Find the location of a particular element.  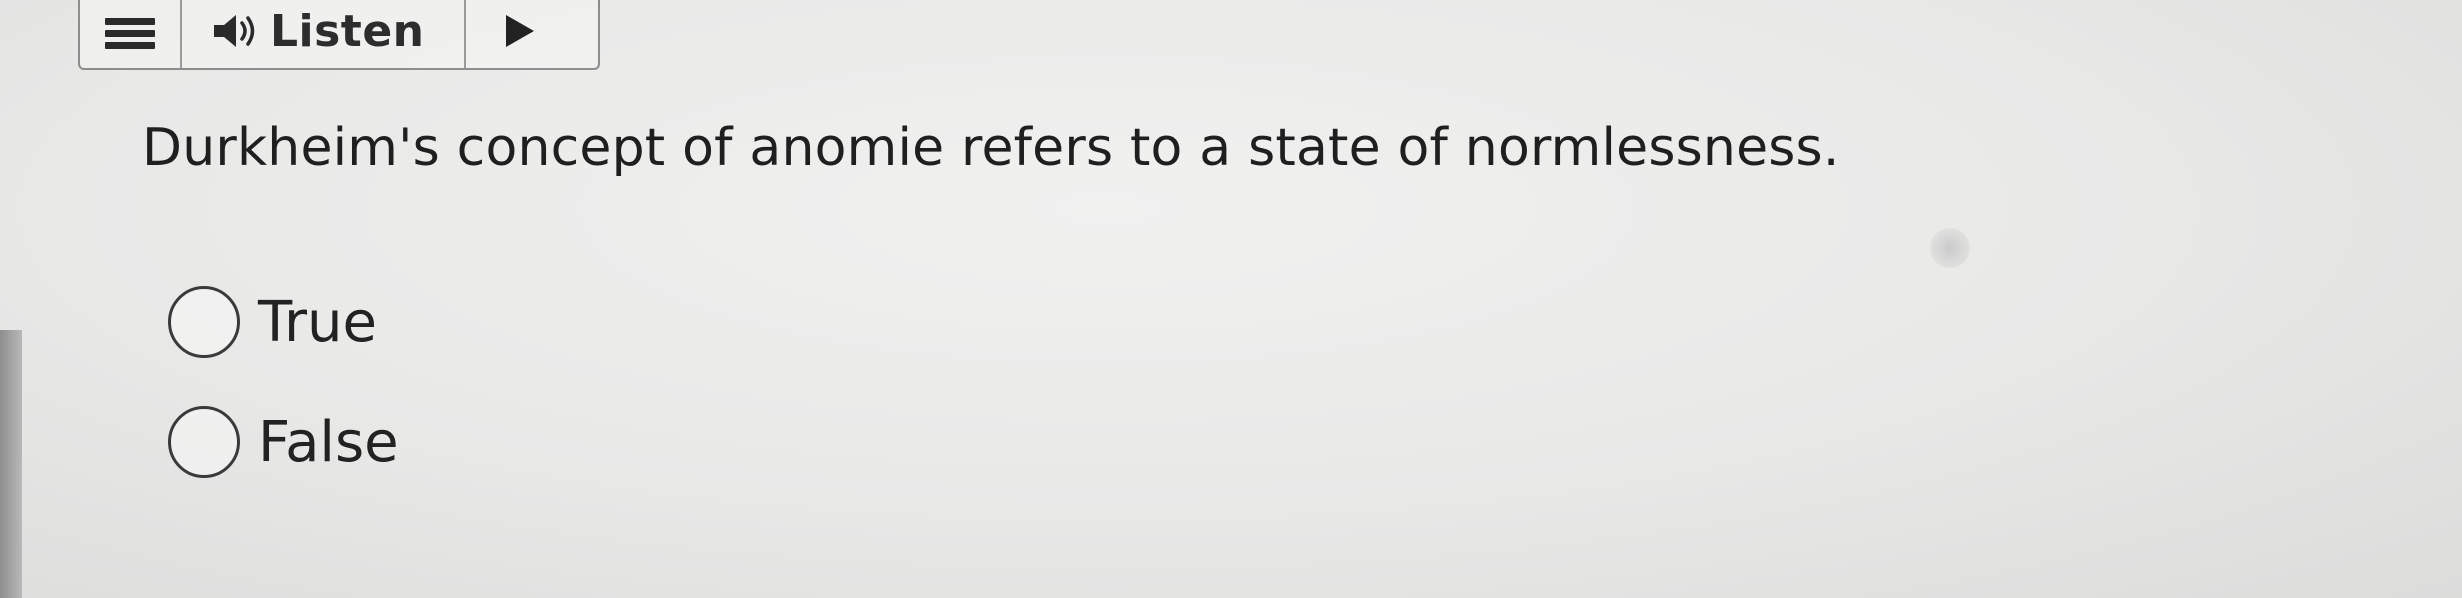

menu-button is located at coordinates (131, 34).